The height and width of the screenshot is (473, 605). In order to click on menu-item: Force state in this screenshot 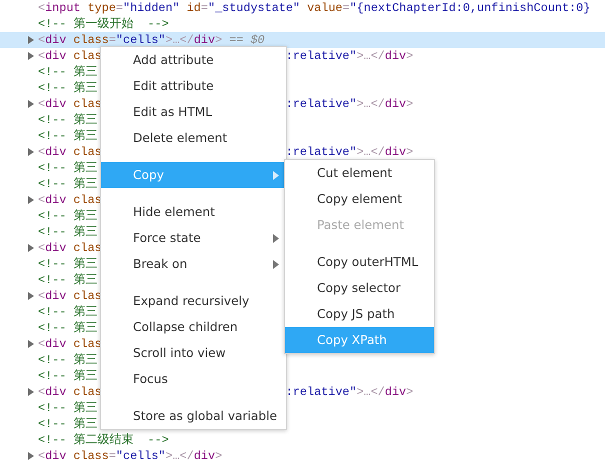, I will do `click(193, 238)`.